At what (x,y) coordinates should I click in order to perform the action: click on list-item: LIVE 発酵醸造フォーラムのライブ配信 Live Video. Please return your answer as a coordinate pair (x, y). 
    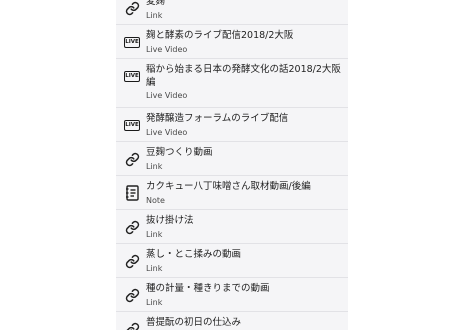
    Looking at the image, I should click on (232, 125).